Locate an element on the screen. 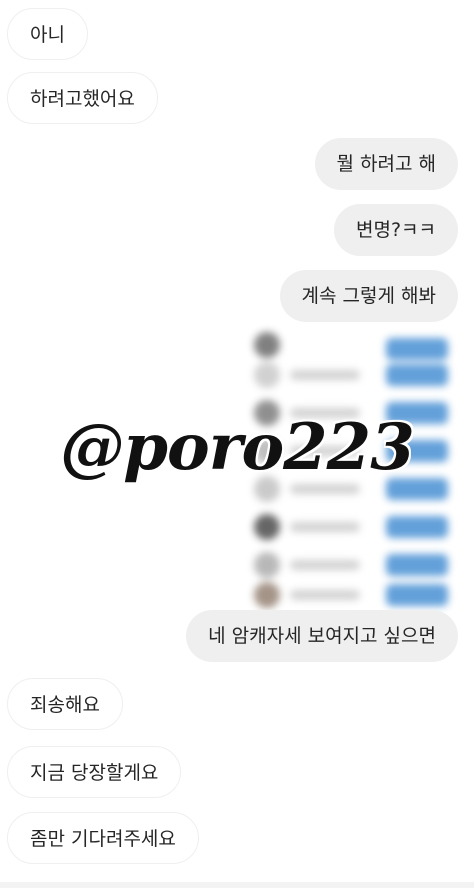 The image size is (474, 888). message-text: 변명?ㅋㅋ is located at coordinates (395, 230).